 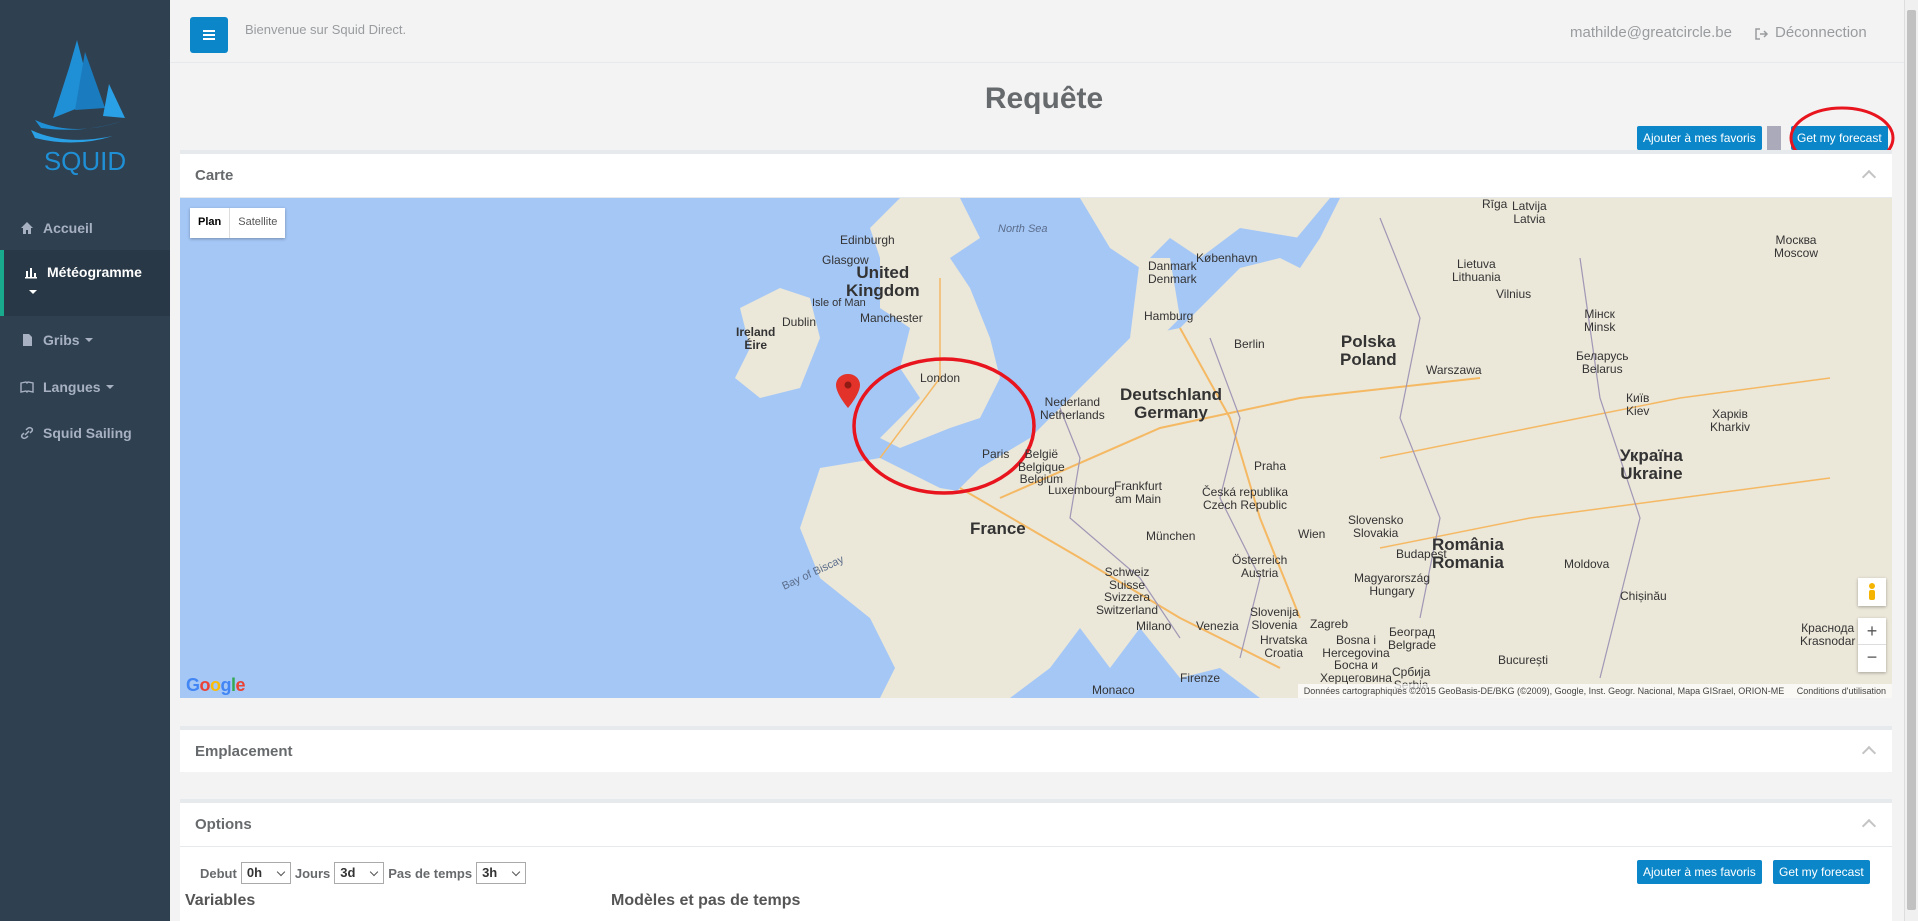 I want to click on map-label: Москва Moscow, so click(x=1796, y=246).